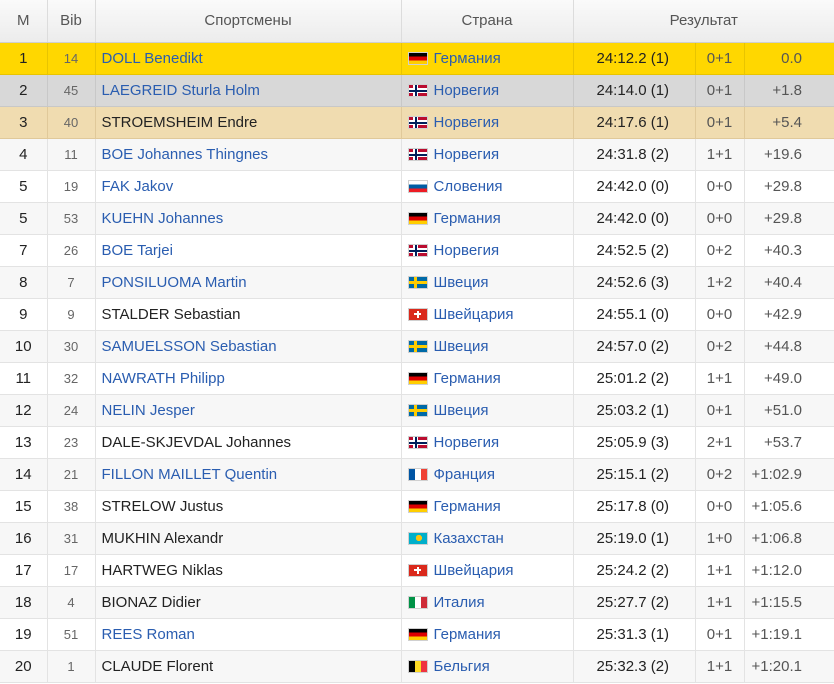  I want to click on country-cell: Бельгия, so click(487, 666).